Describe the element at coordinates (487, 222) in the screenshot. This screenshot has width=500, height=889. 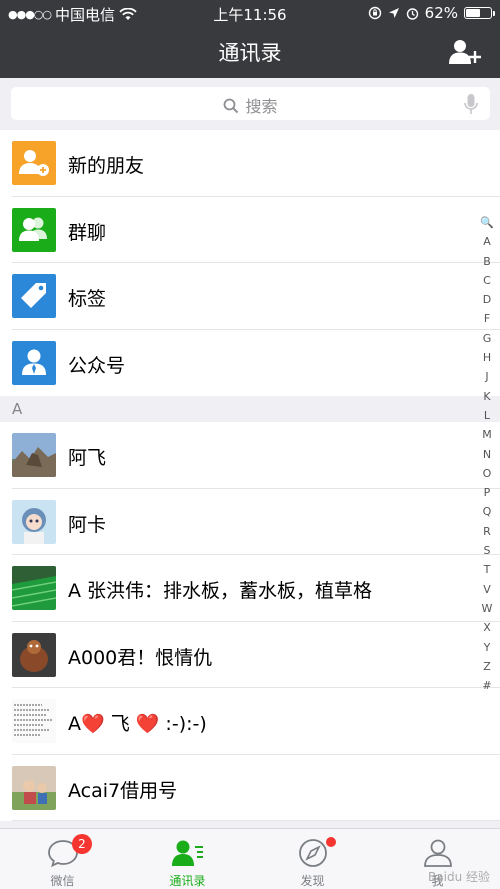
I see `index-letter: 🔍` at that location.